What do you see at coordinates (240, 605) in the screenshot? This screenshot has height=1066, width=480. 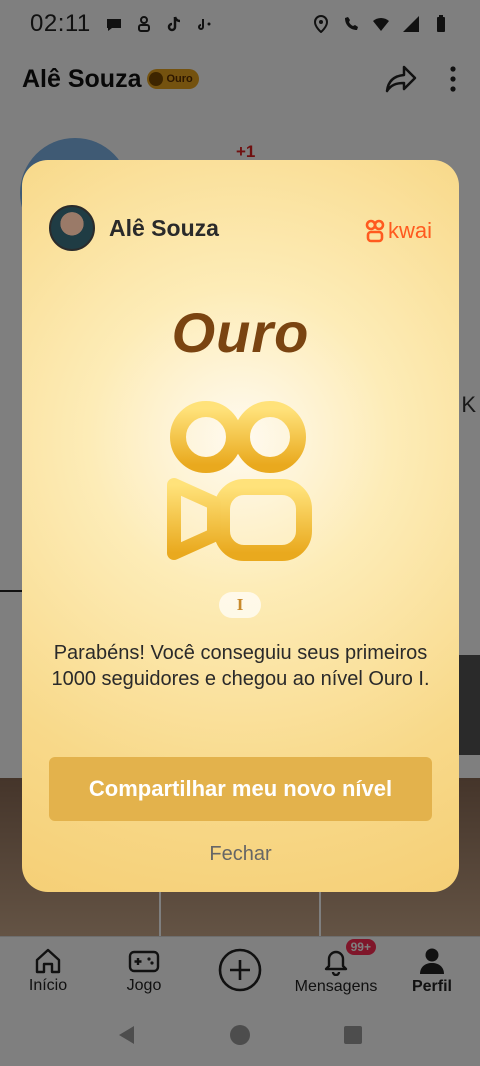 I see `level-roman-badge: I` at bounding box center [240, 605].